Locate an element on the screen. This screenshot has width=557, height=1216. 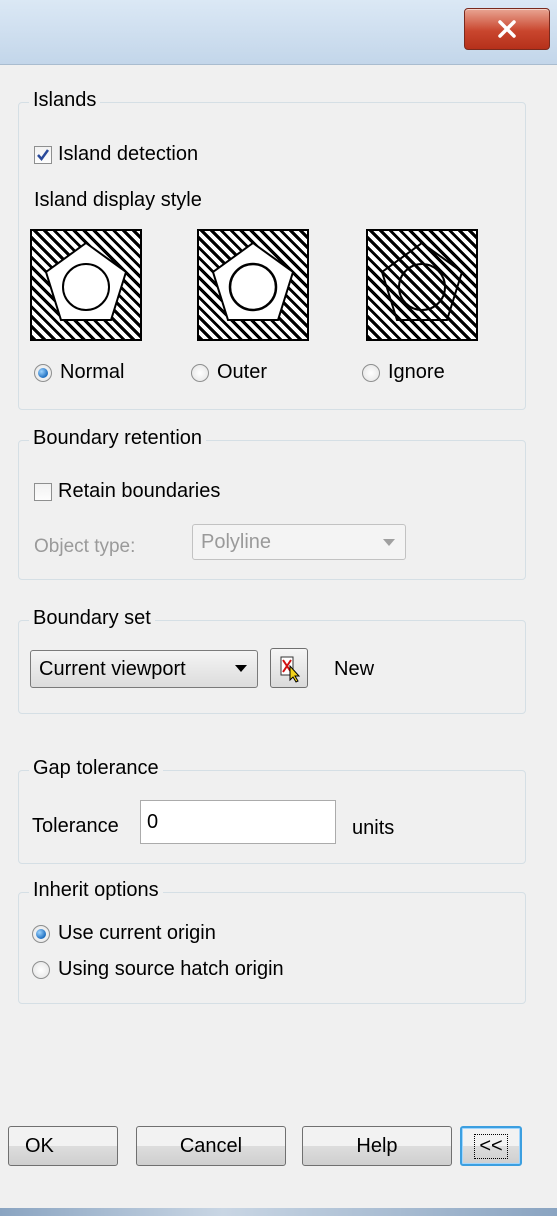
tolerance-label: Tolerance is located at coordinates (75, 826).